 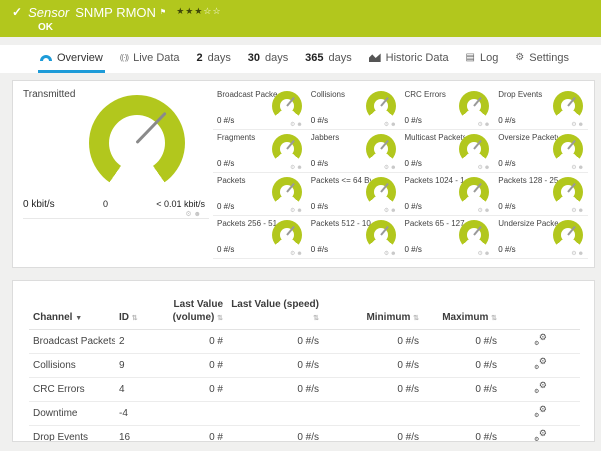 What do you see at coordinates (72, 313) in the screenshot?
I see `column-header-channel: Channel ▼` at bounding box center [72, 313].